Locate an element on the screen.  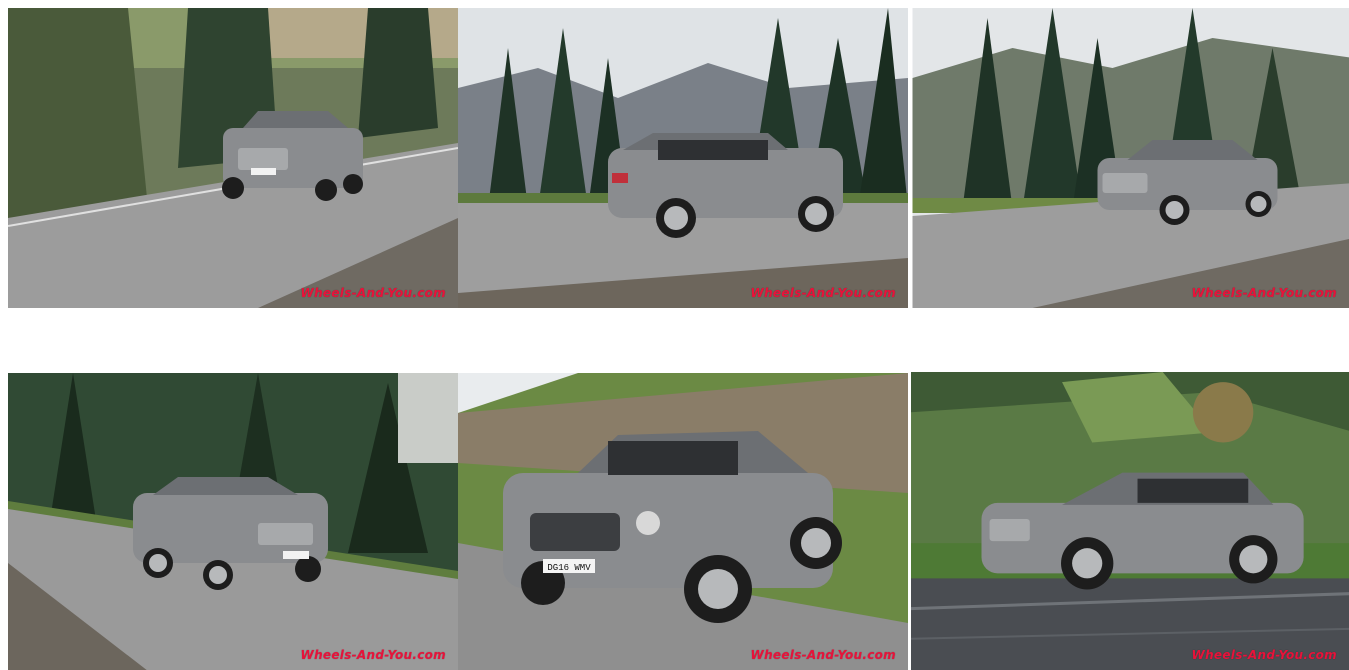
gallery-photo-6: Wheels-And-You.com is located at coordinates (1128, 521).